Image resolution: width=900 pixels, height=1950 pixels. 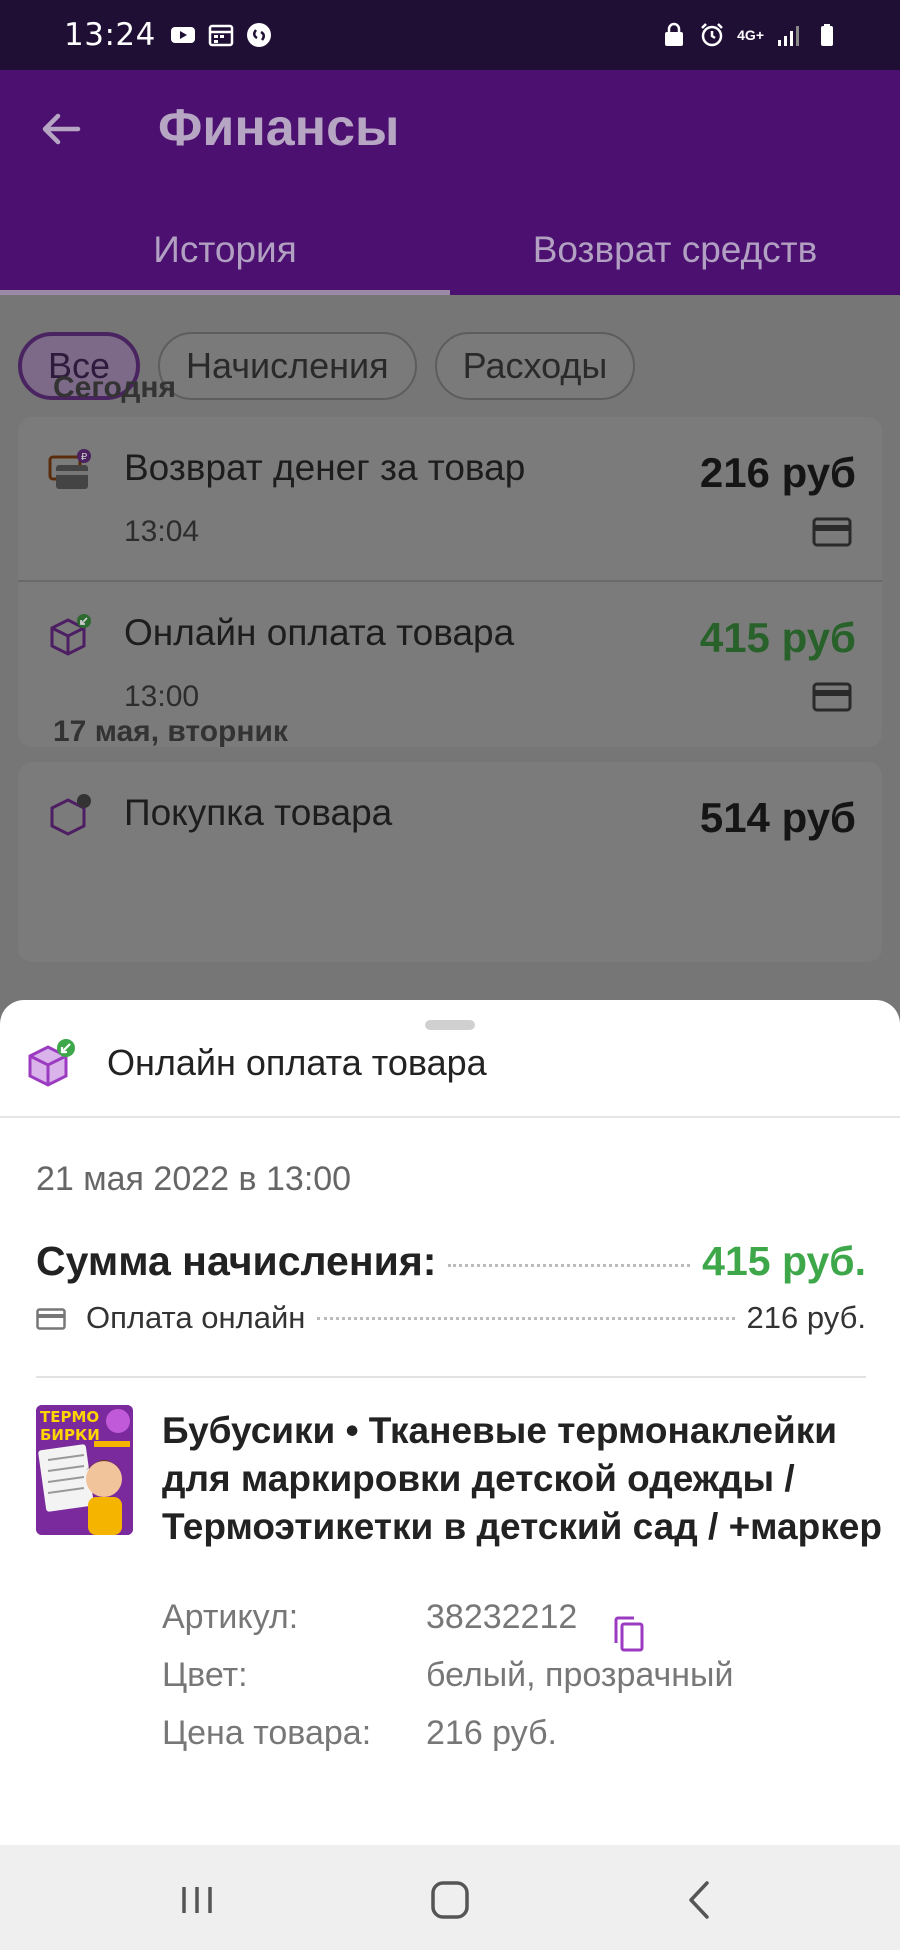 What do you see at coordinates (700, 1900) in the screenshot?
I see `back-icon` at bounding box center [700, 1900].